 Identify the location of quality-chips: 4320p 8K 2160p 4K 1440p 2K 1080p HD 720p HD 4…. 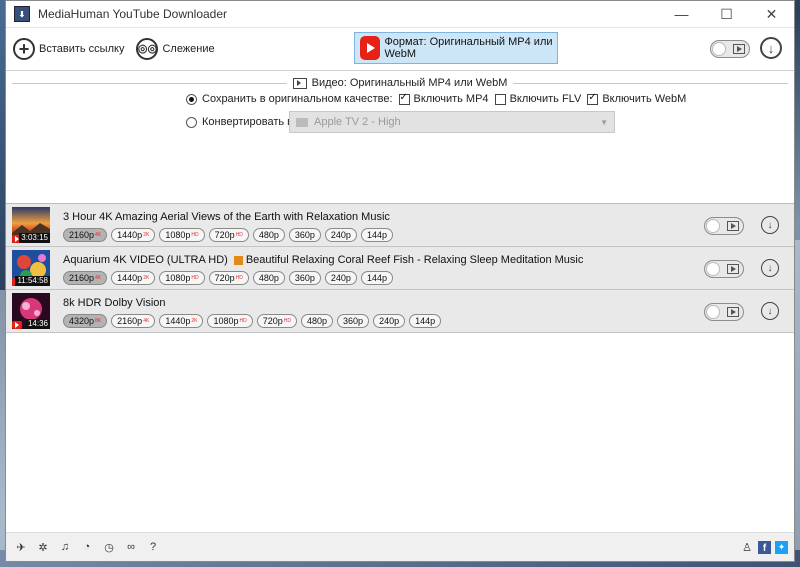
(254, 321).